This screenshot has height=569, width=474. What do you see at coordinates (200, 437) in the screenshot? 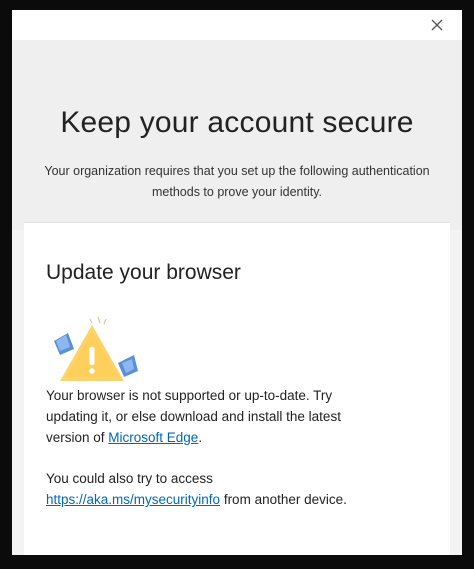
I see `paragraph1-suffix: .` at bounding box center [200, 437].